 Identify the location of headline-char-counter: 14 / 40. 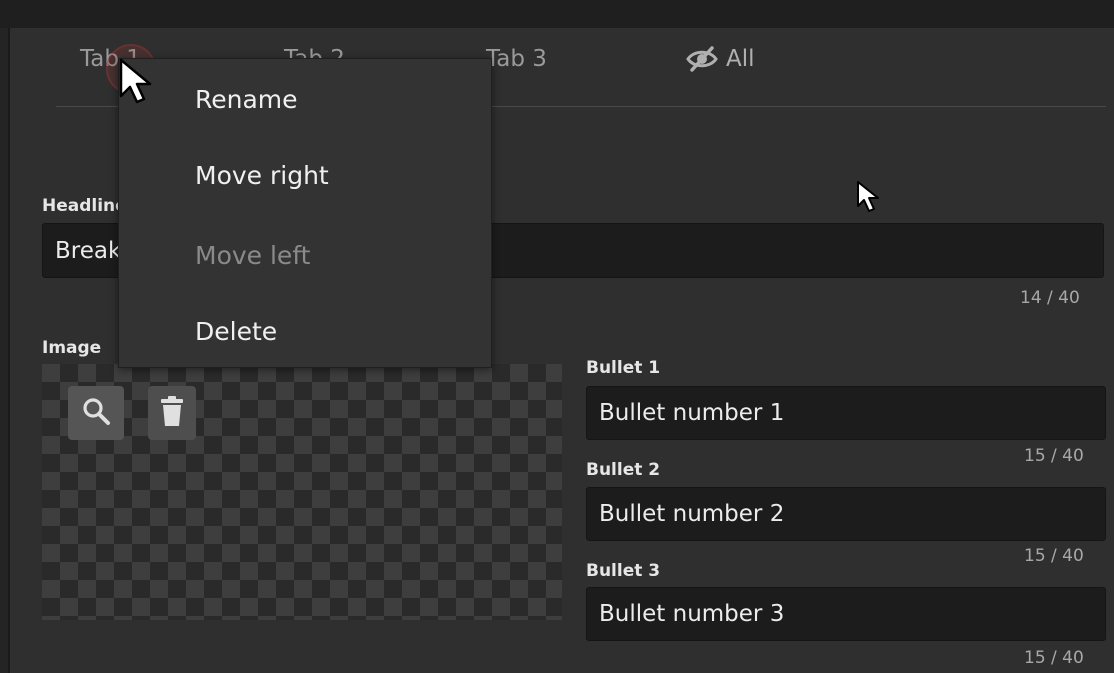
(1050, 298).